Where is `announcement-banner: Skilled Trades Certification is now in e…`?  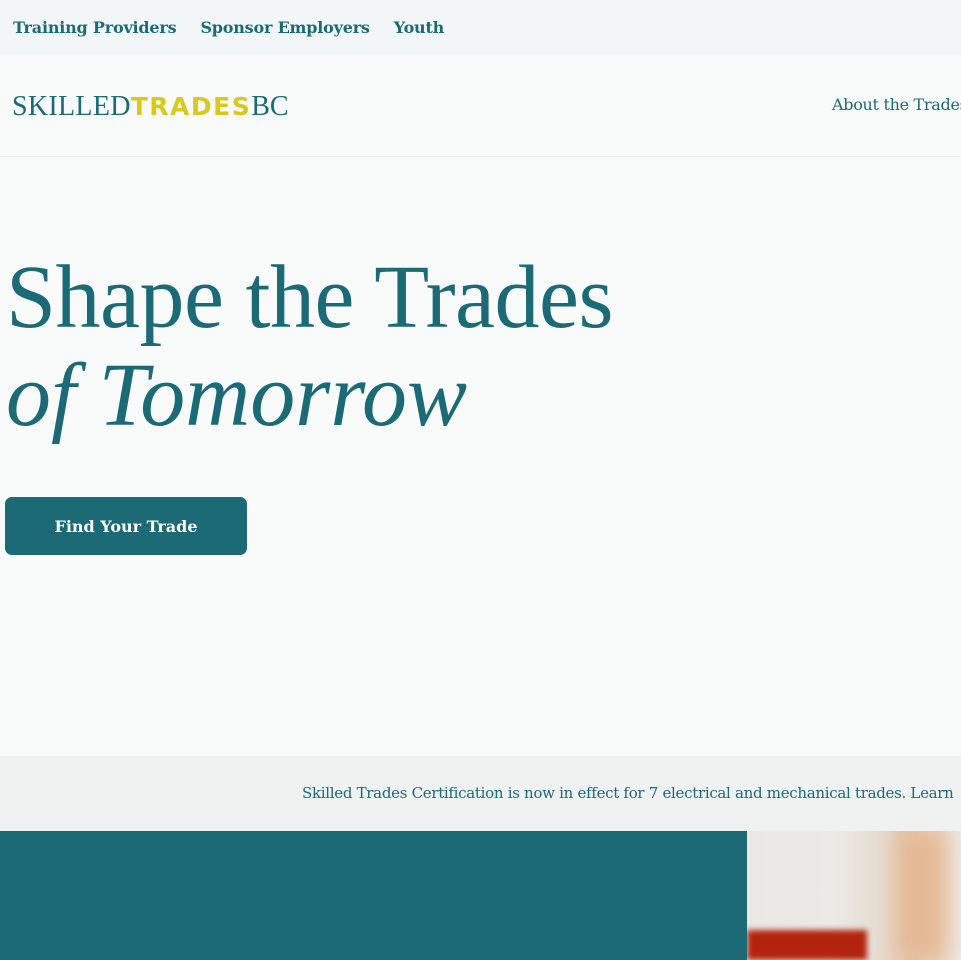
announcement-banner: Skilled Trades Certification is now in e… is located at coordinates (480, 793).